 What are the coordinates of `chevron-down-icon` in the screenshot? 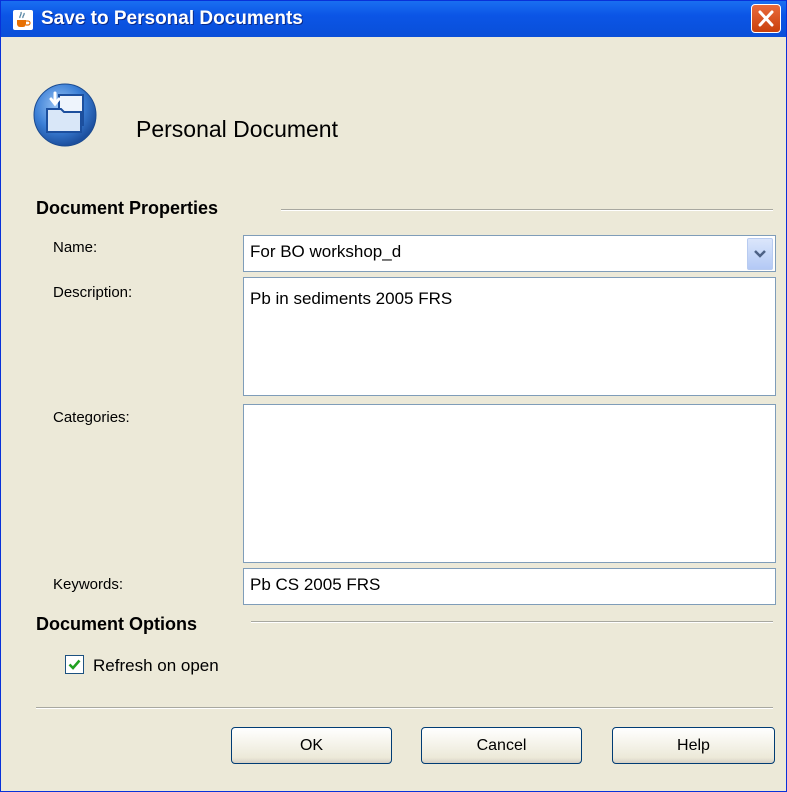 It's located at (760, 254).